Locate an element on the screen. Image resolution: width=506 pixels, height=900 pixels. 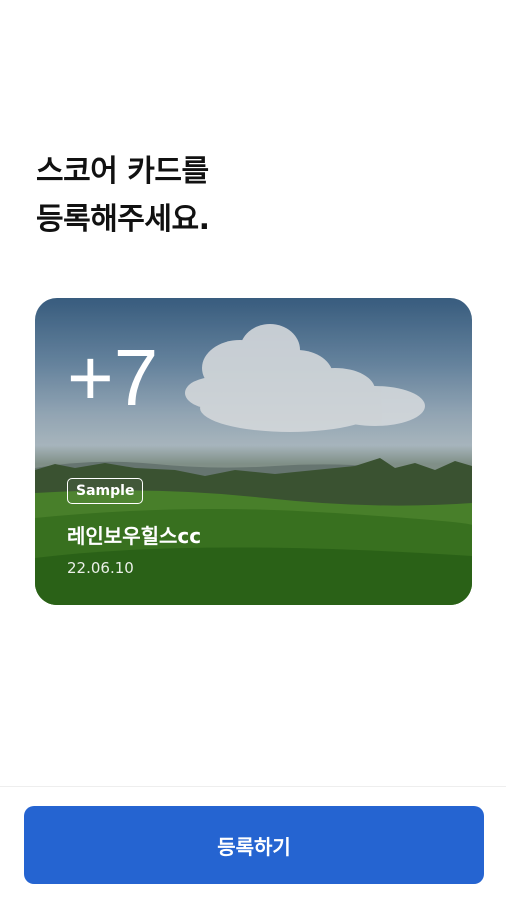
round-date: 22.06.10 is located at coordinates (100, 568).